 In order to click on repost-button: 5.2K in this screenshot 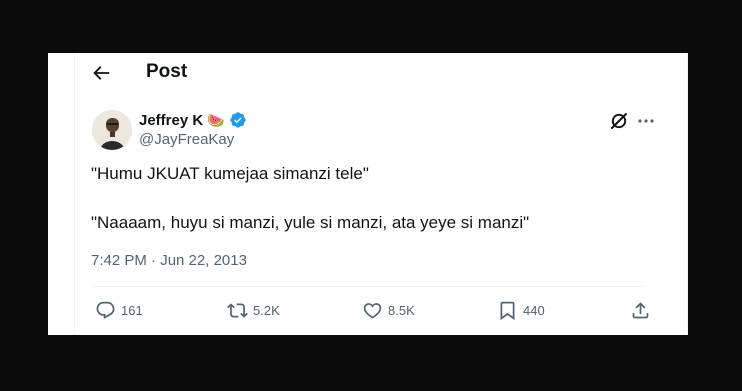, I will do `click(253, 310)`.